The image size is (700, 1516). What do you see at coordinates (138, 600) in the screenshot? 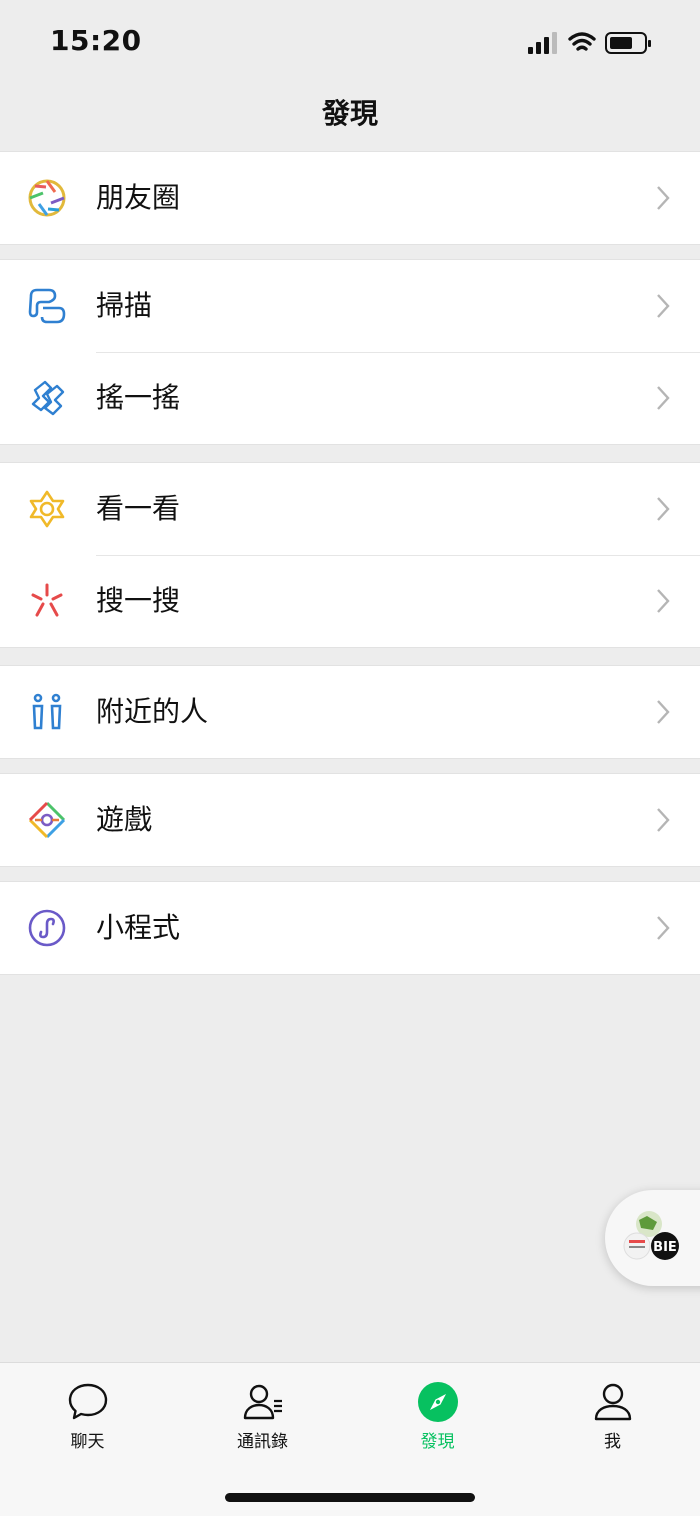
I see `menu-item-label: 搜一搜` at bounding box center [138, 600].